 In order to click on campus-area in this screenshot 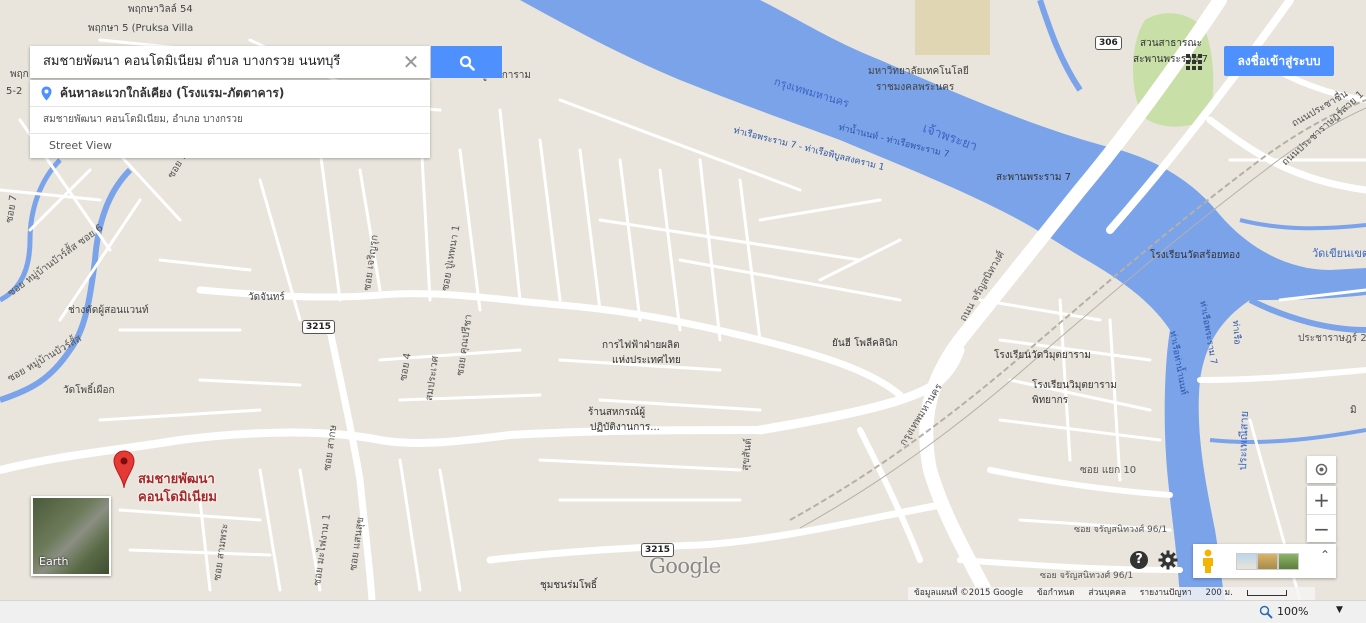, I will do `click(952, 27)`.